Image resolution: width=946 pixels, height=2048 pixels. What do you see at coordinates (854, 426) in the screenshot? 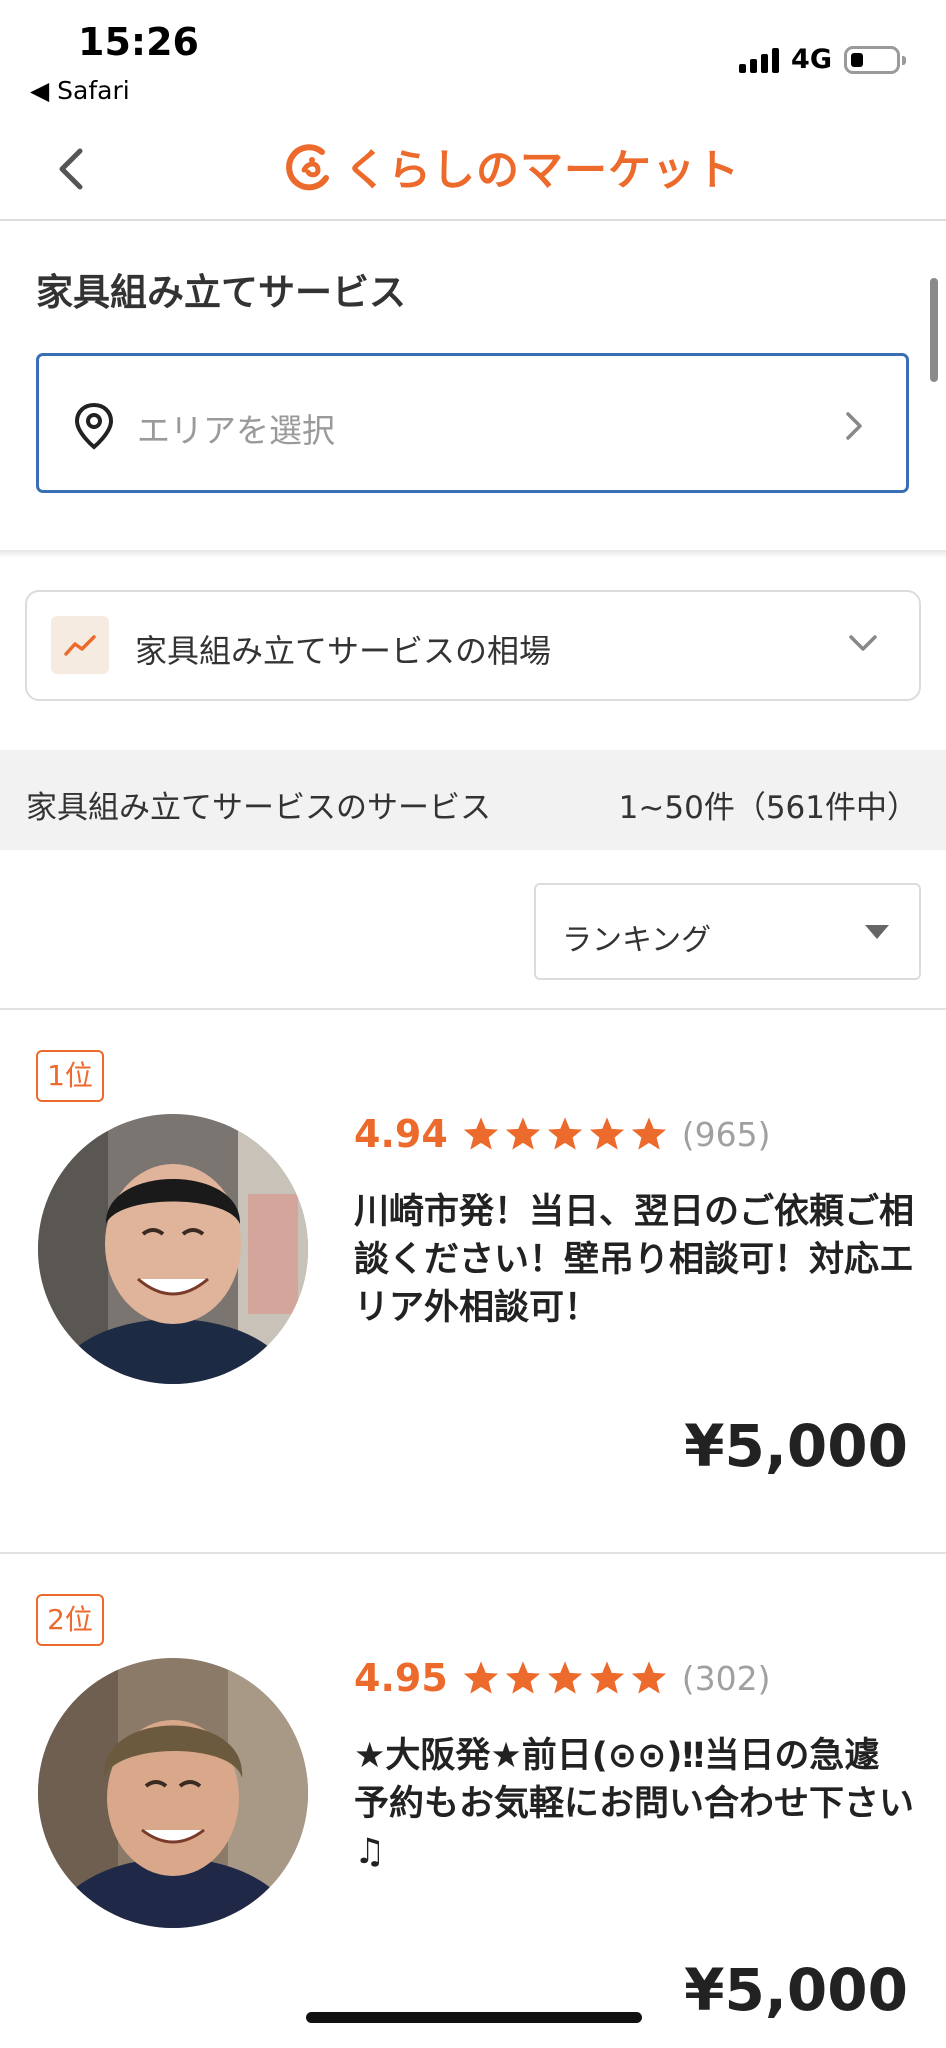
I see `chevron-right-icon` at bounding box center [854, 426].